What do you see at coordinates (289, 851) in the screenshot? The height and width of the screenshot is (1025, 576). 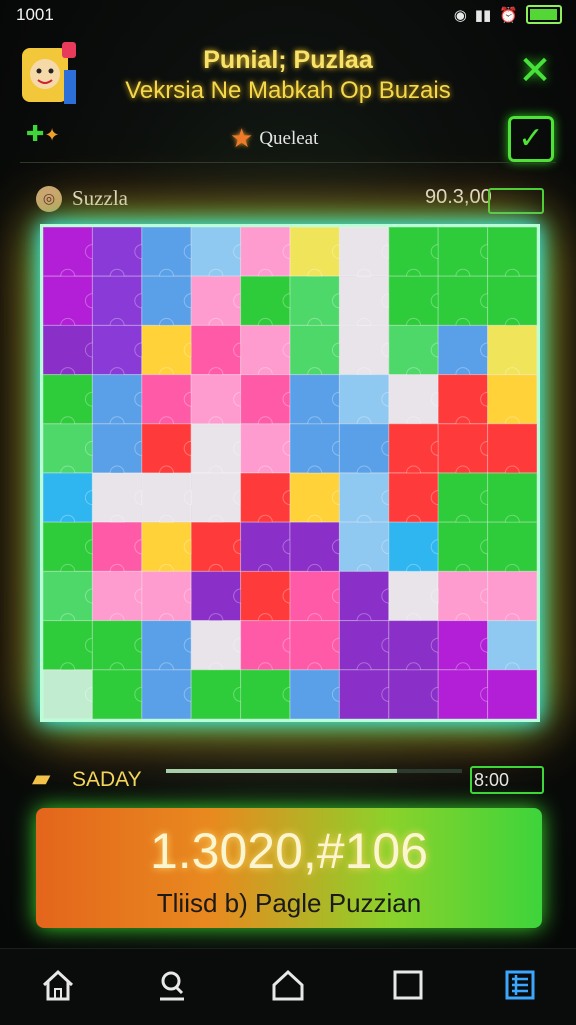 I see `score-value: 1.3020,#106` at bounding box center [289, 851].